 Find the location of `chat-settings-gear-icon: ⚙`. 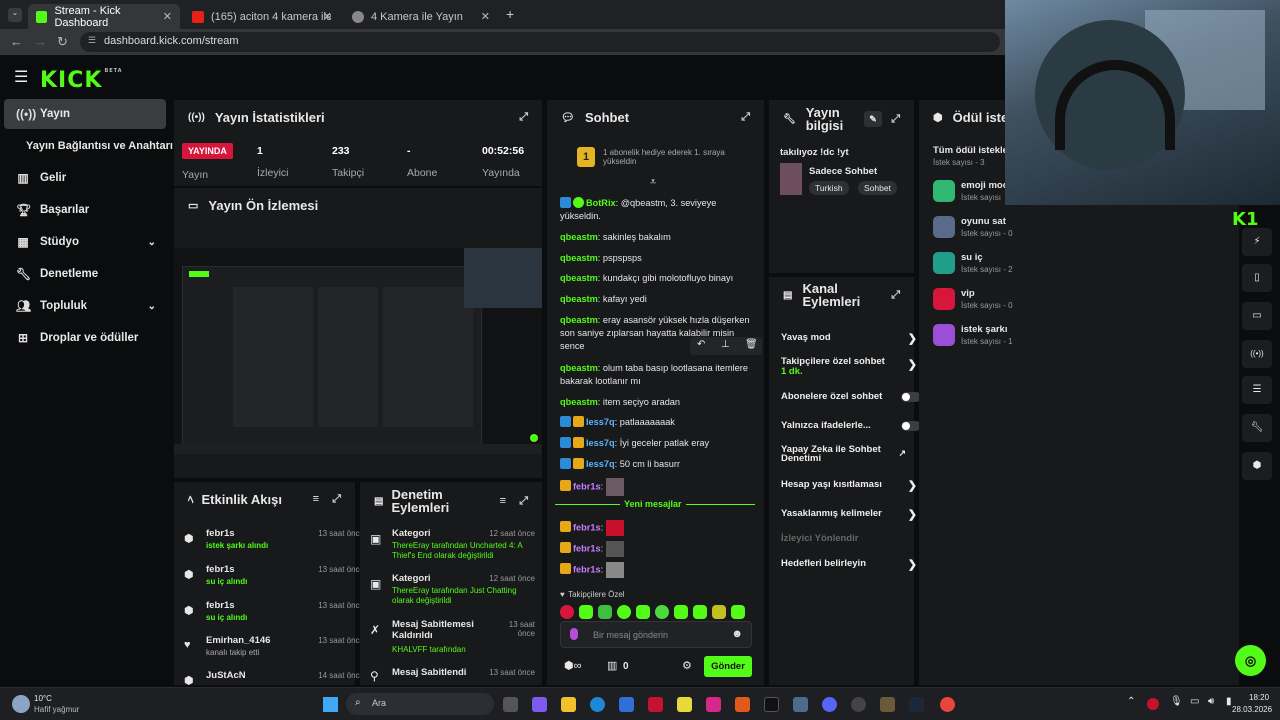

chat-settings-gear-icon: ⚙ is located at coordinates (687, 665).